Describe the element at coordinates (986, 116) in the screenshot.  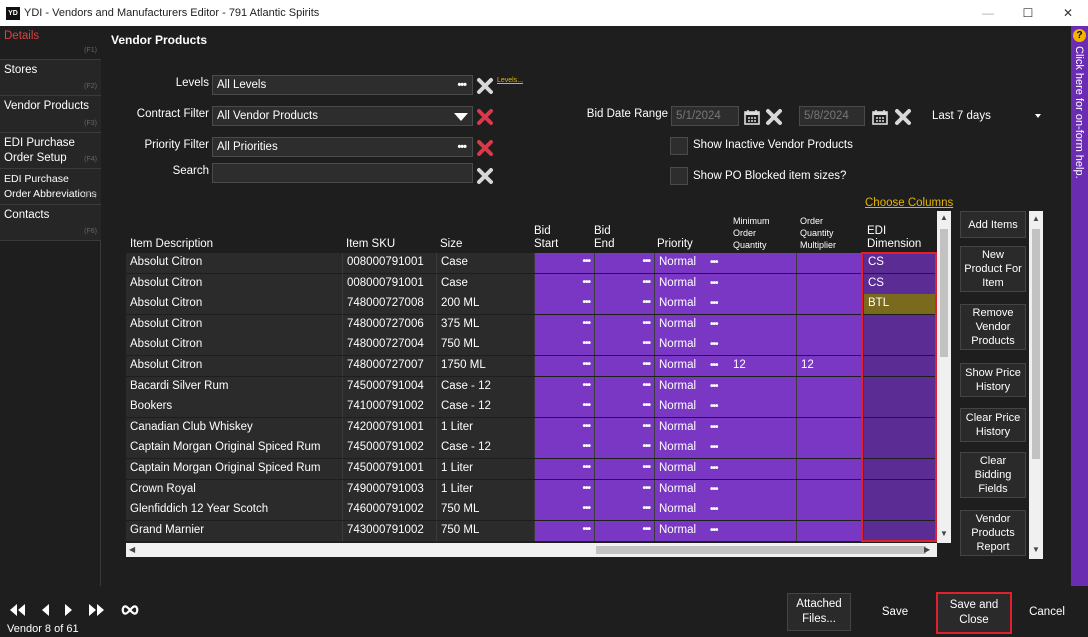
I see `date-range-preset-select: Last 7 days` at that location.